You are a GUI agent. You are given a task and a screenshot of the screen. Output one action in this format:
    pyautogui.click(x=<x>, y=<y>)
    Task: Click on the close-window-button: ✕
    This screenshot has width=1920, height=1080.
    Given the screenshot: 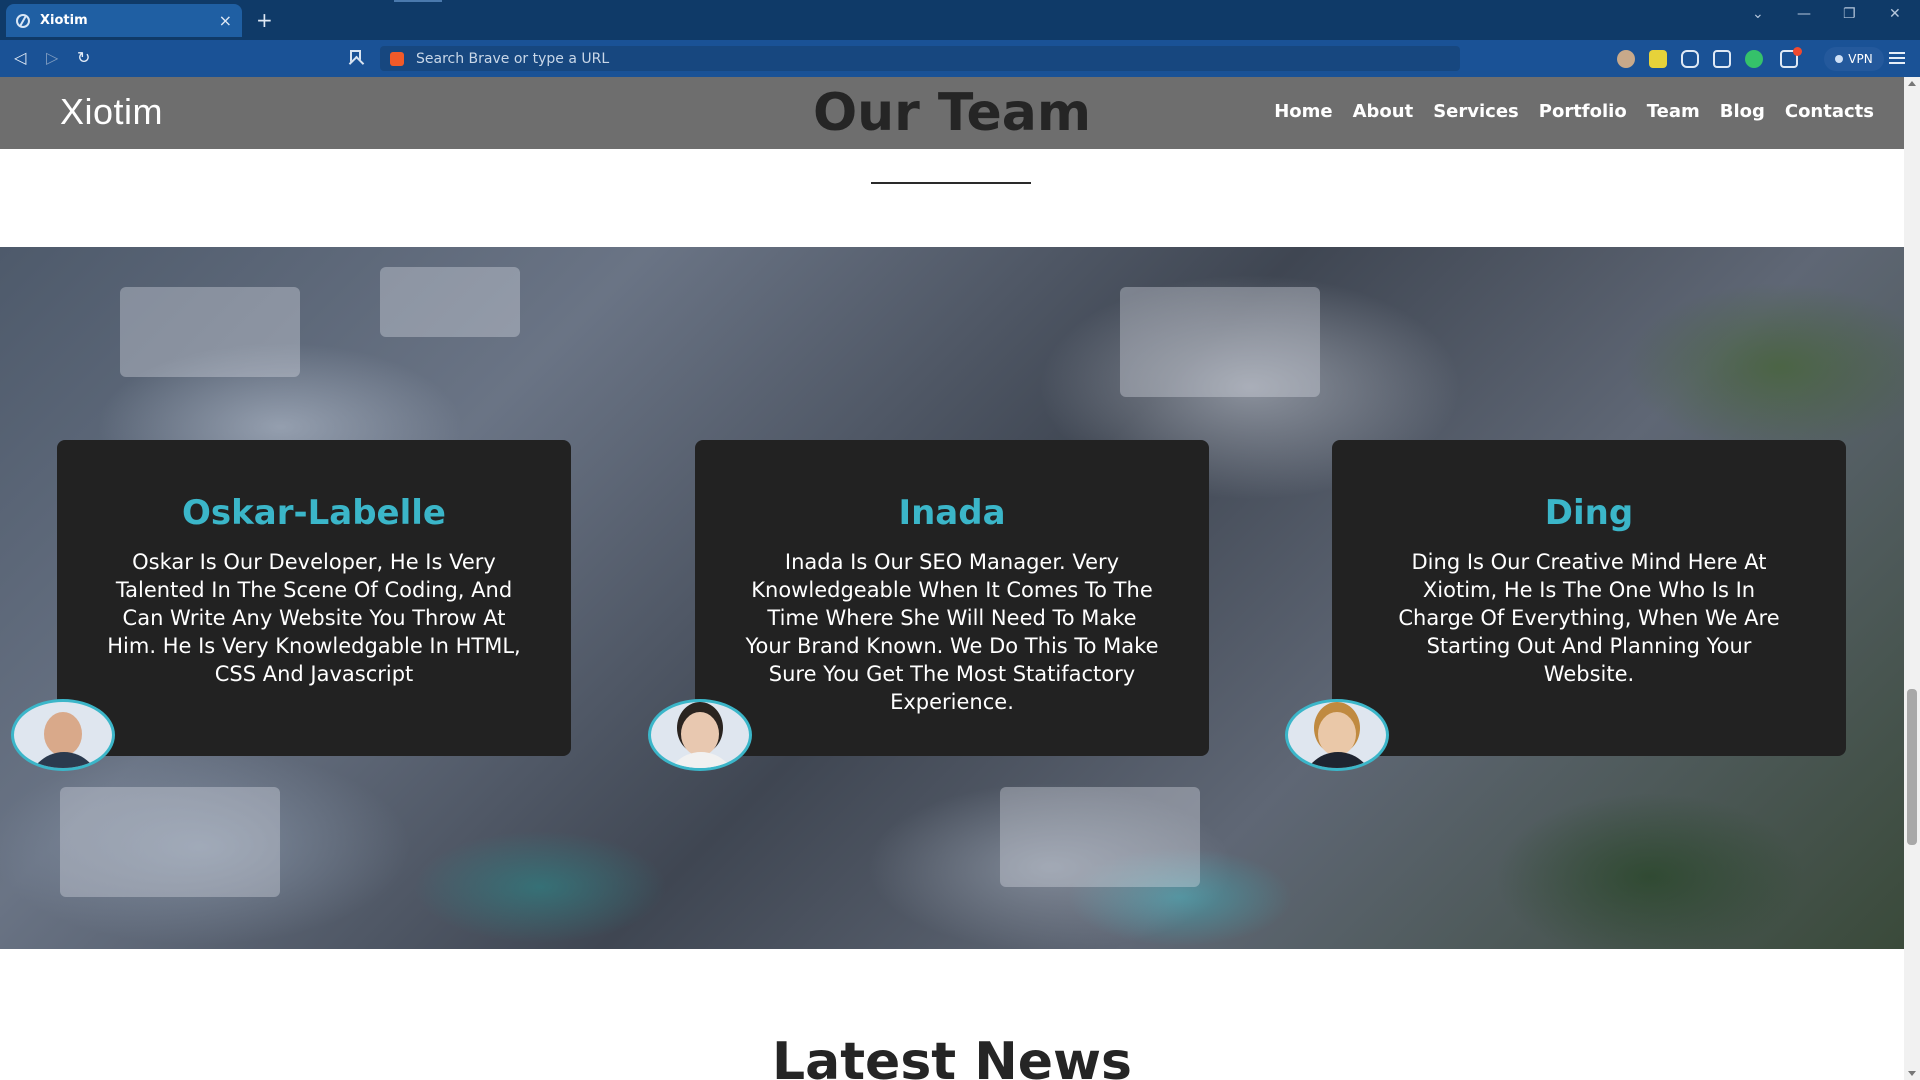 What is the action you would take?
    pyautogui.click(x=1895, y=14)
    